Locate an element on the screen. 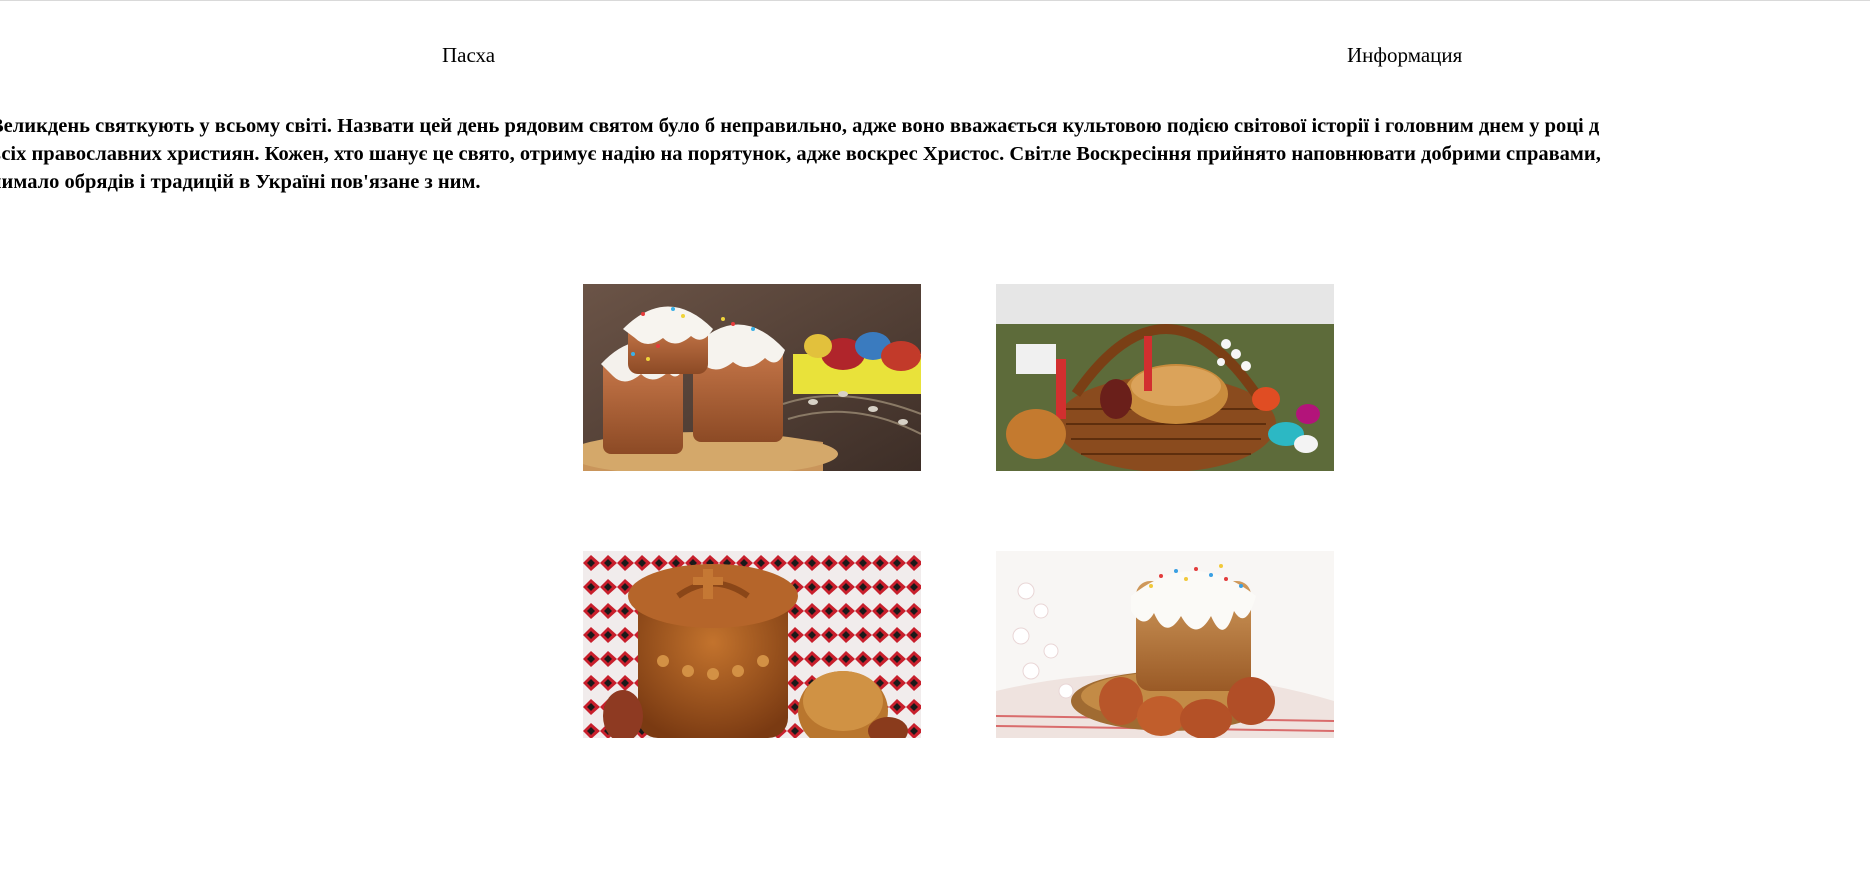 This screenshot has width=1870, height=893. nav-link-pascha: Пасха is located at coordinates (468, 55).